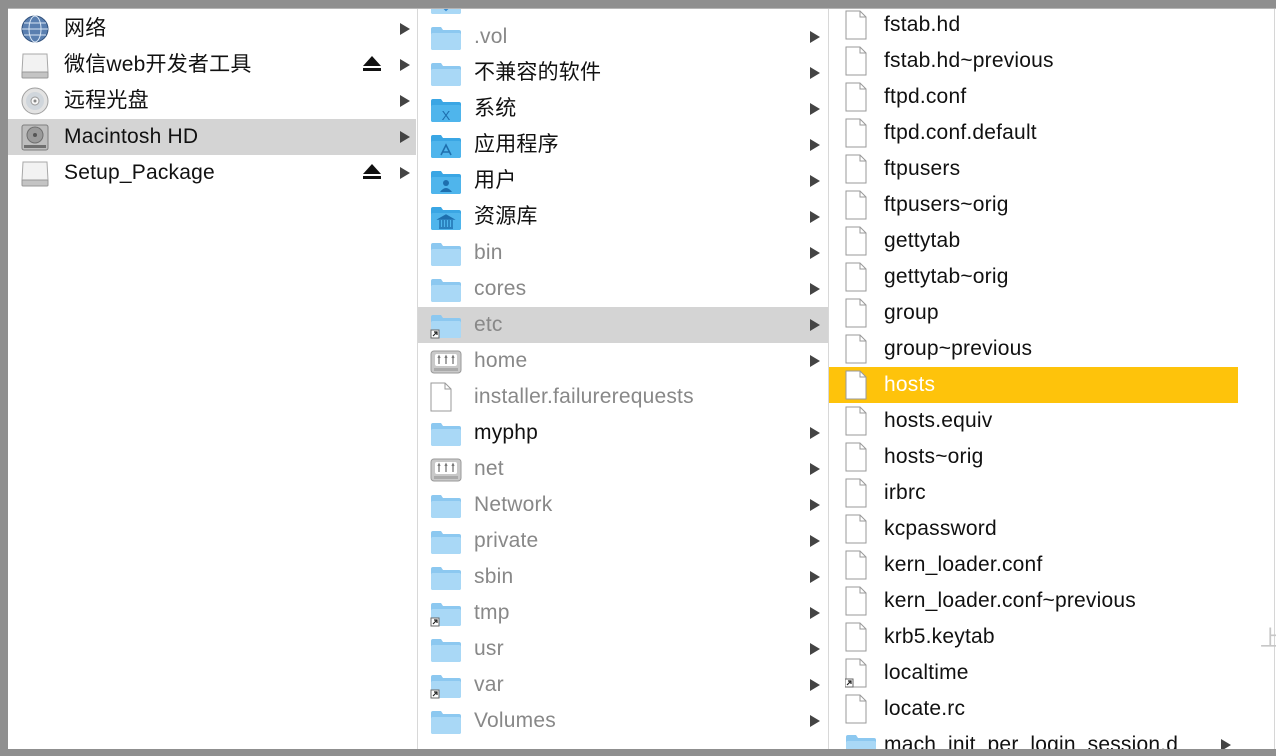 The image size is (1276, 756). I want to click on root-item-label: sbin, so click(494, 576).